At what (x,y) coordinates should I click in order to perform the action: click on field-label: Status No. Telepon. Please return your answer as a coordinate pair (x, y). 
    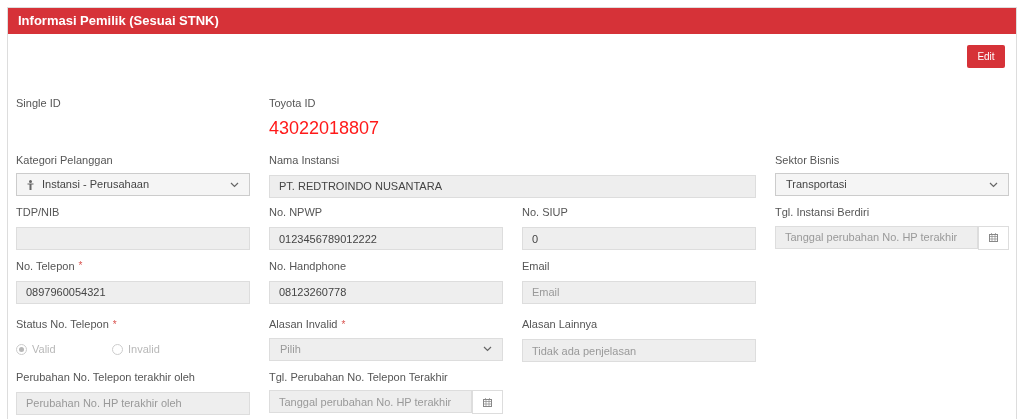
    Looking at the image, I should click on (62, 324).